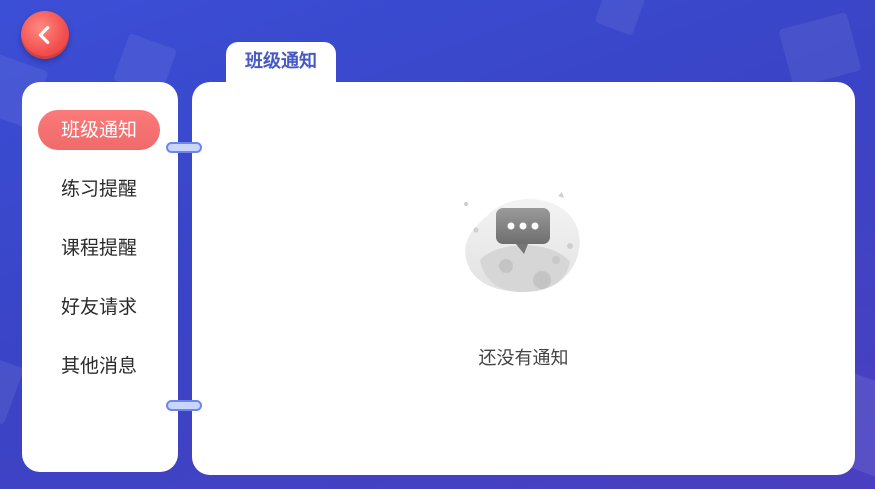 The height and width of the screenshot is (489, 875). Describe the element at coordinates (99, 130) in the screenshot. I see `sidebar-item-class-notice: 班级通知` at that location.